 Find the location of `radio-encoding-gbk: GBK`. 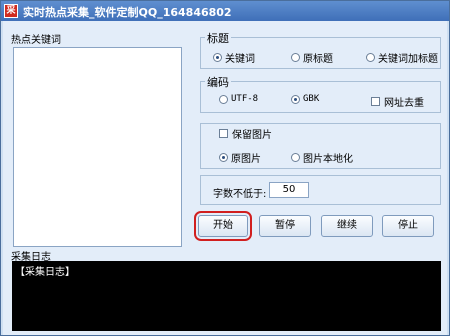

radio-encoding-gbk: GBK is located at coordinates (305, 99).